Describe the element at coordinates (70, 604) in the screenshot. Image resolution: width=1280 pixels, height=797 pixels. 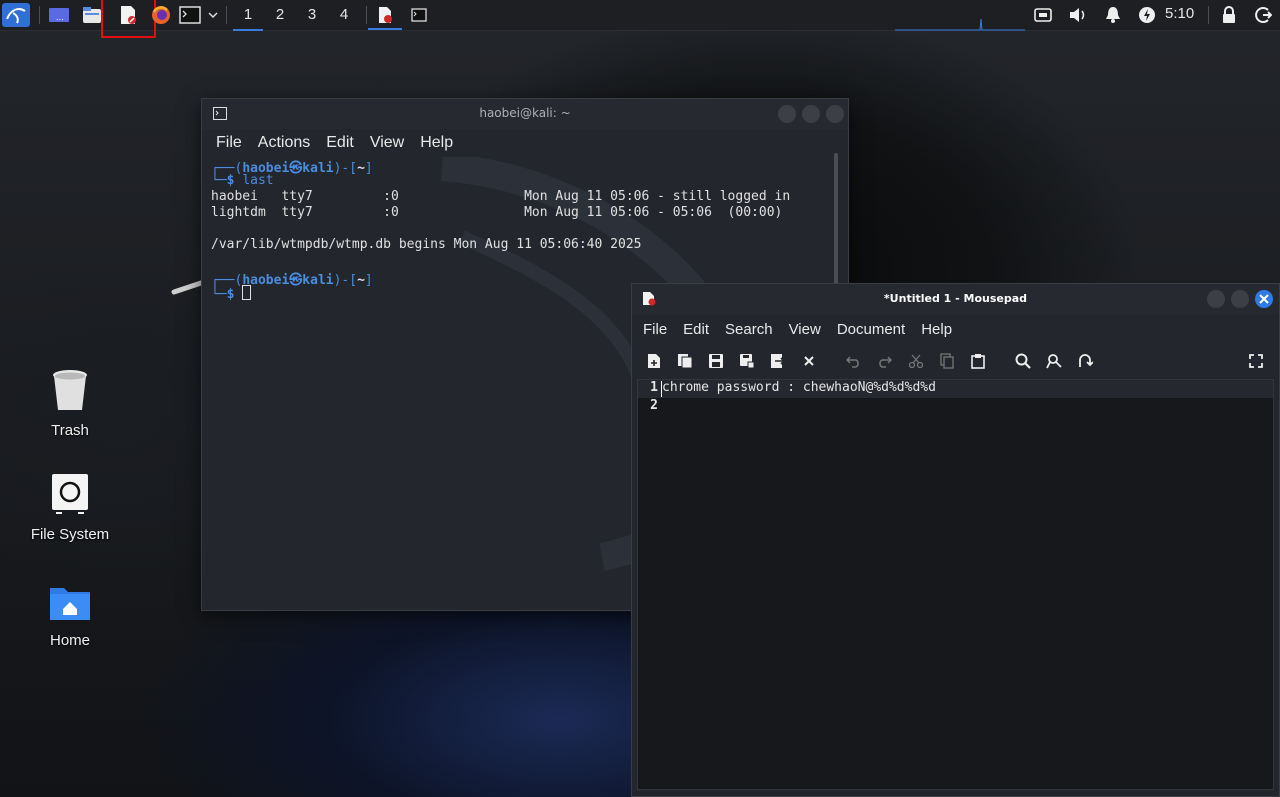
I see `home-folder-icon` at that location.